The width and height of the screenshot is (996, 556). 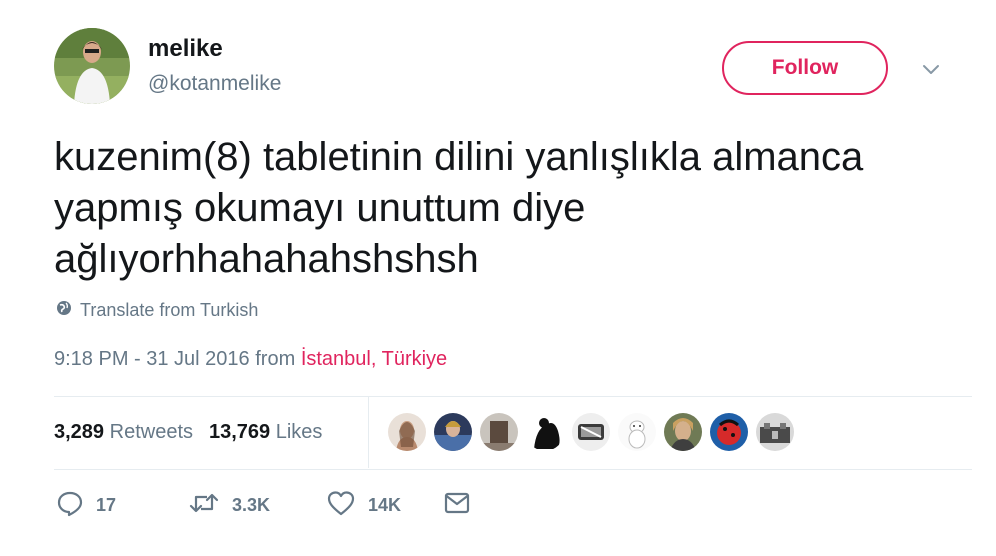 I want to click on retweet-count: 3.3K, so click(x=251, y=504).